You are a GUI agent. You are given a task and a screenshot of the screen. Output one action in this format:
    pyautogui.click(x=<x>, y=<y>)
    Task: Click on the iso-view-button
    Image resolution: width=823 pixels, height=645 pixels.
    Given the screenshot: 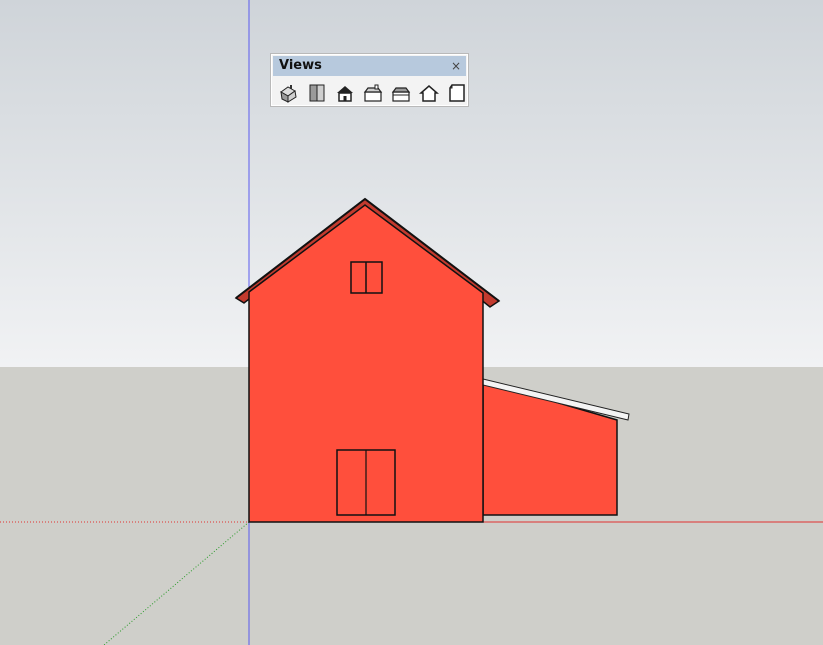 What is the action you would take?
    pyautogui.click(x=288, y=92)
    